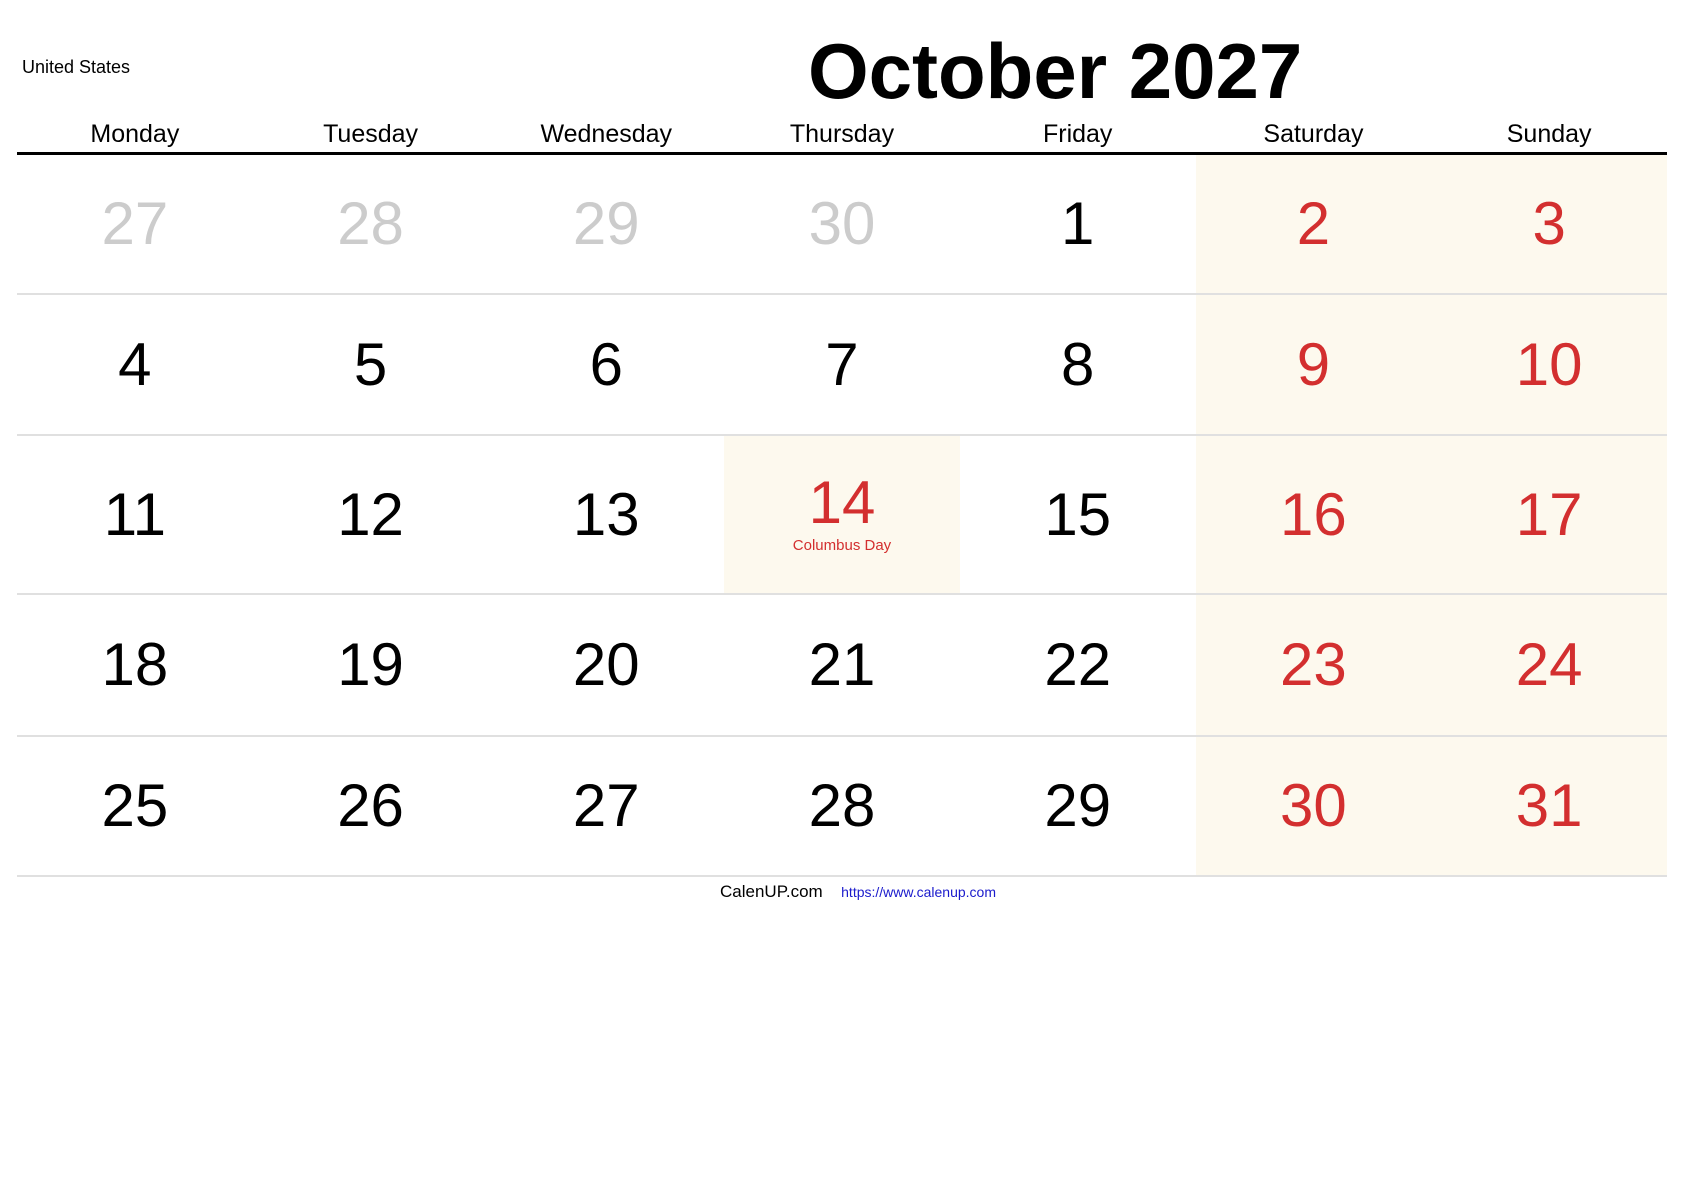 The width and height of the screenshot is (1684, 1191). I want to click on day-number: 19, so click(370, 664).